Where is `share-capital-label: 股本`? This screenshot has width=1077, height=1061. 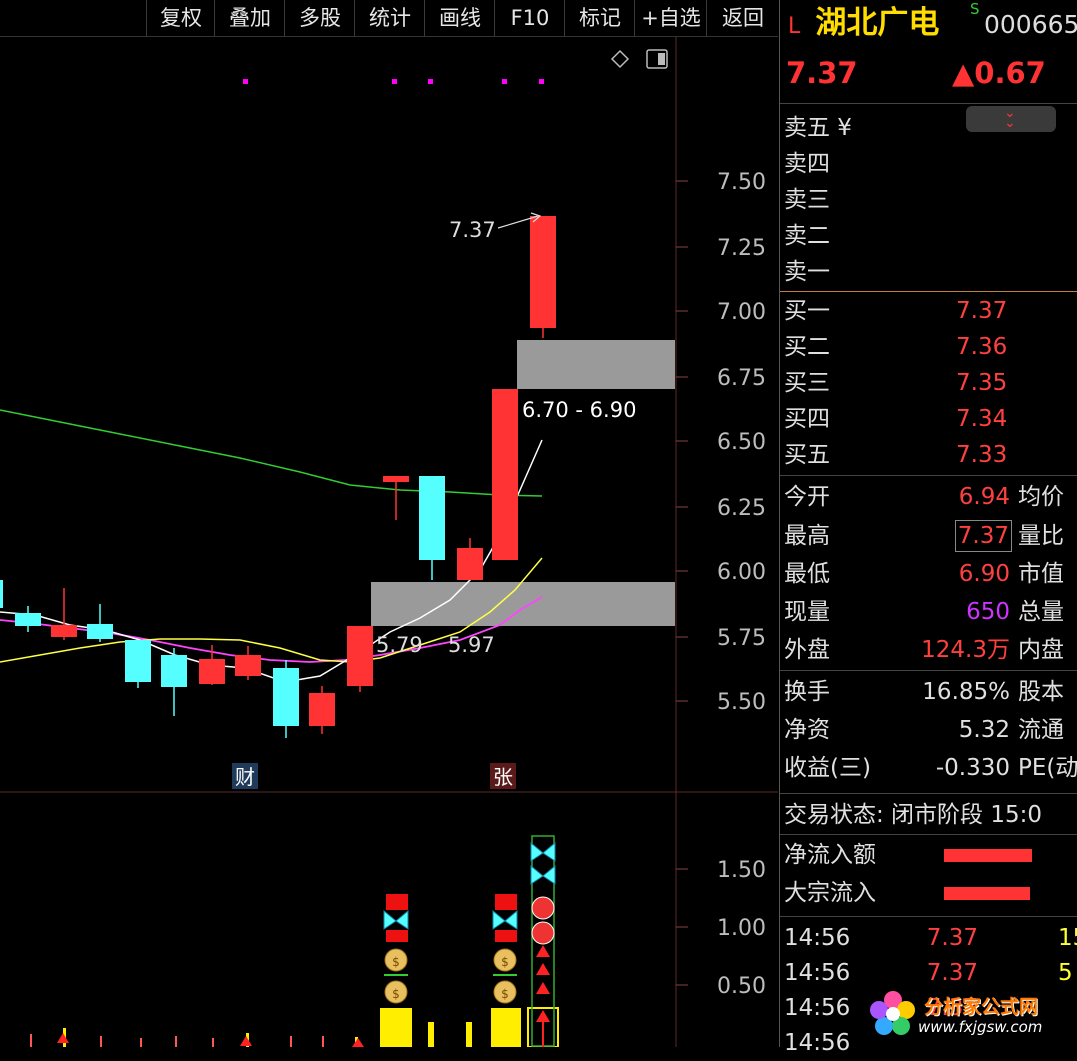
share-capital-label: 股本 is located at coordinates (1041, 692).